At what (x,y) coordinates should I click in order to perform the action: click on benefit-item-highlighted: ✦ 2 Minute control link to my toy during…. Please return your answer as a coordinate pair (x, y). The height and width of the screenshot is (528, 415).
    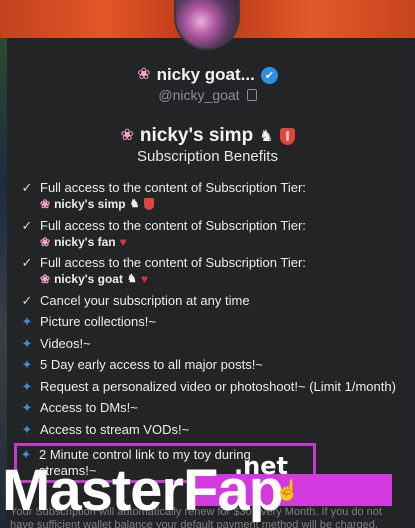
    Looking at the image, I should click on (165, 463).